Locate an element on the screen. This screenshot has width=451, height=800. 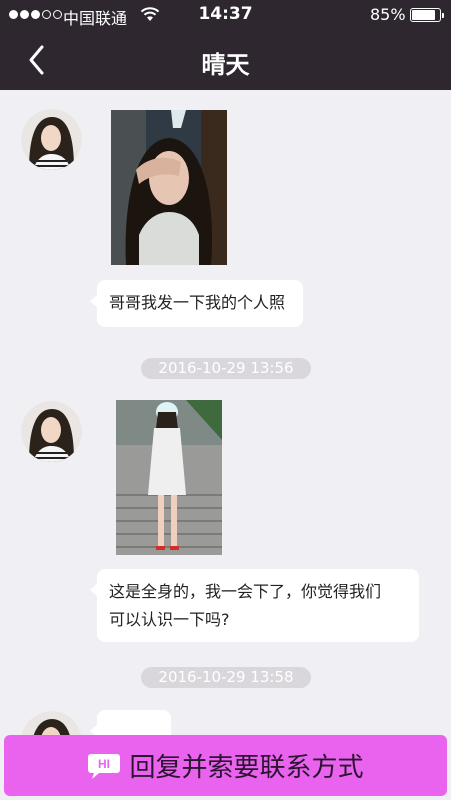
message-text-line: 可以认识一下吗? is located at coordinates (169, 619).